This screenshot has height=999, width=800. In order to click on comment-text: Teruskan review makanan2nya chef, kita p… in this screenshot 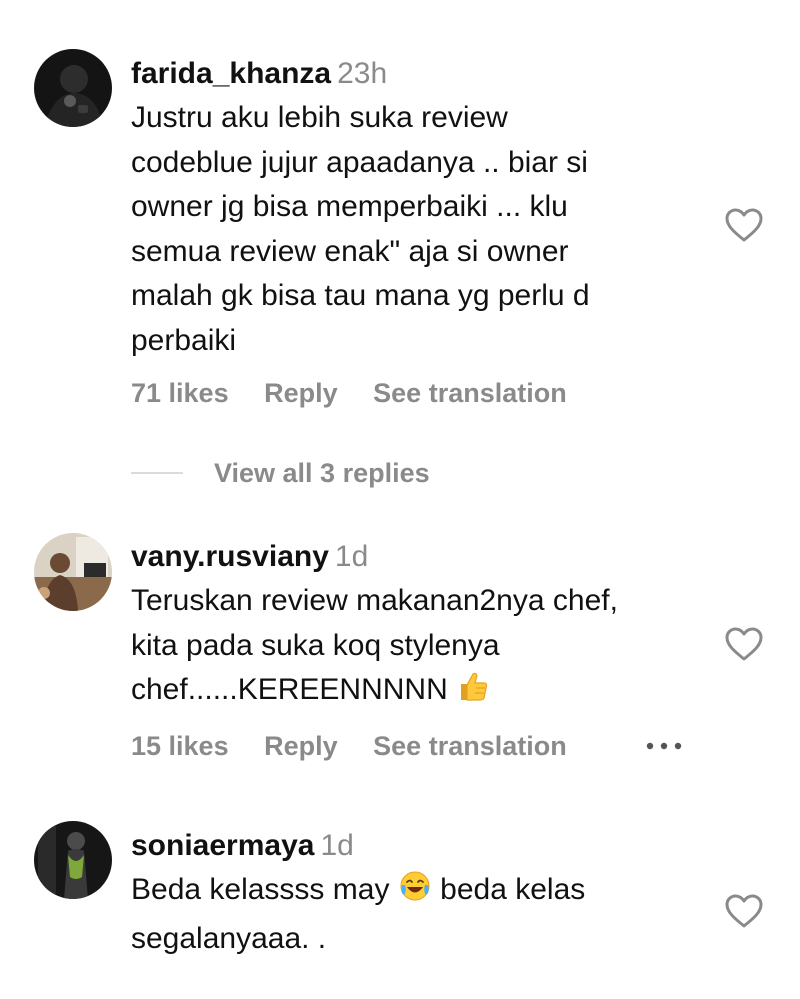, I will do `click(421, 648)`.